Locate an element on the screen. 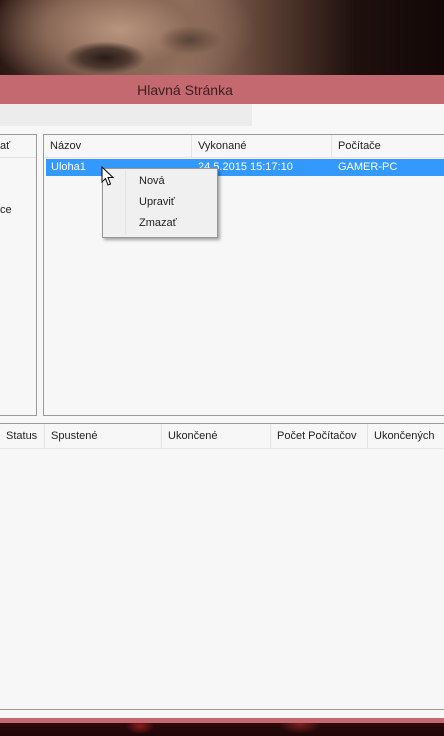 The height and width of the screenshot is (736, 444). menu-item-delete: Zmazať is located at coordinates (160, 223).